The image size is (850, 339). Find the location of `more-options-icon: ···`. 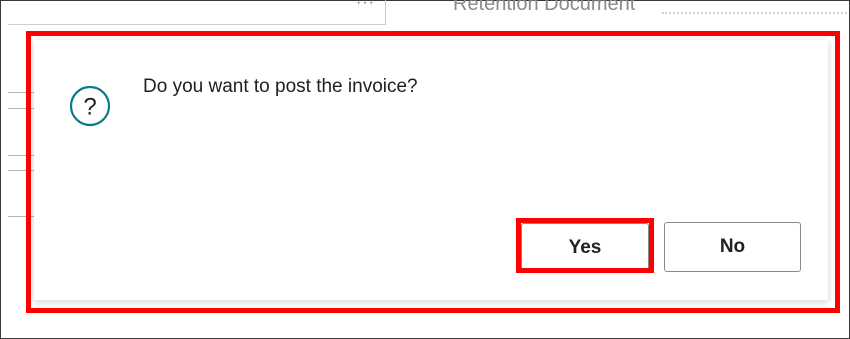

more-options-icon: ··· is located at coordinates (365, 6).